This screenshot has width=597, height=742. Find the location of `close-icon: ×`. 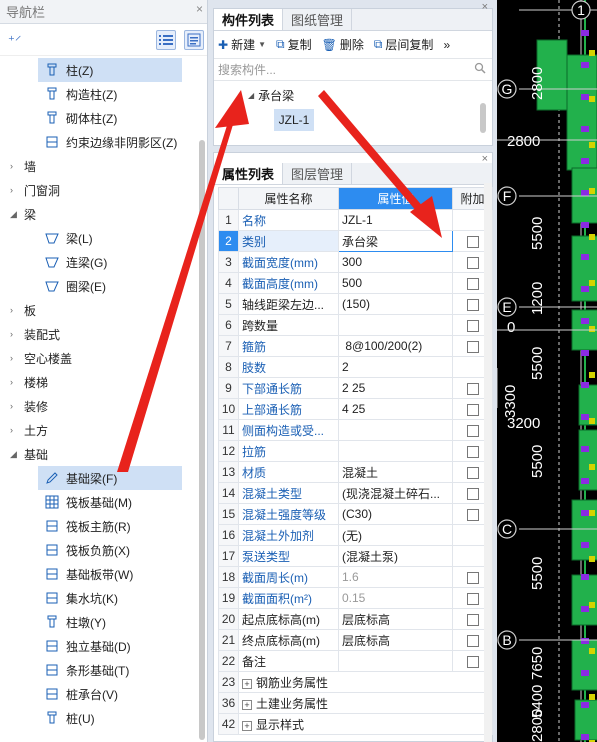

close-icon: × is located at coordinates (485, 7).